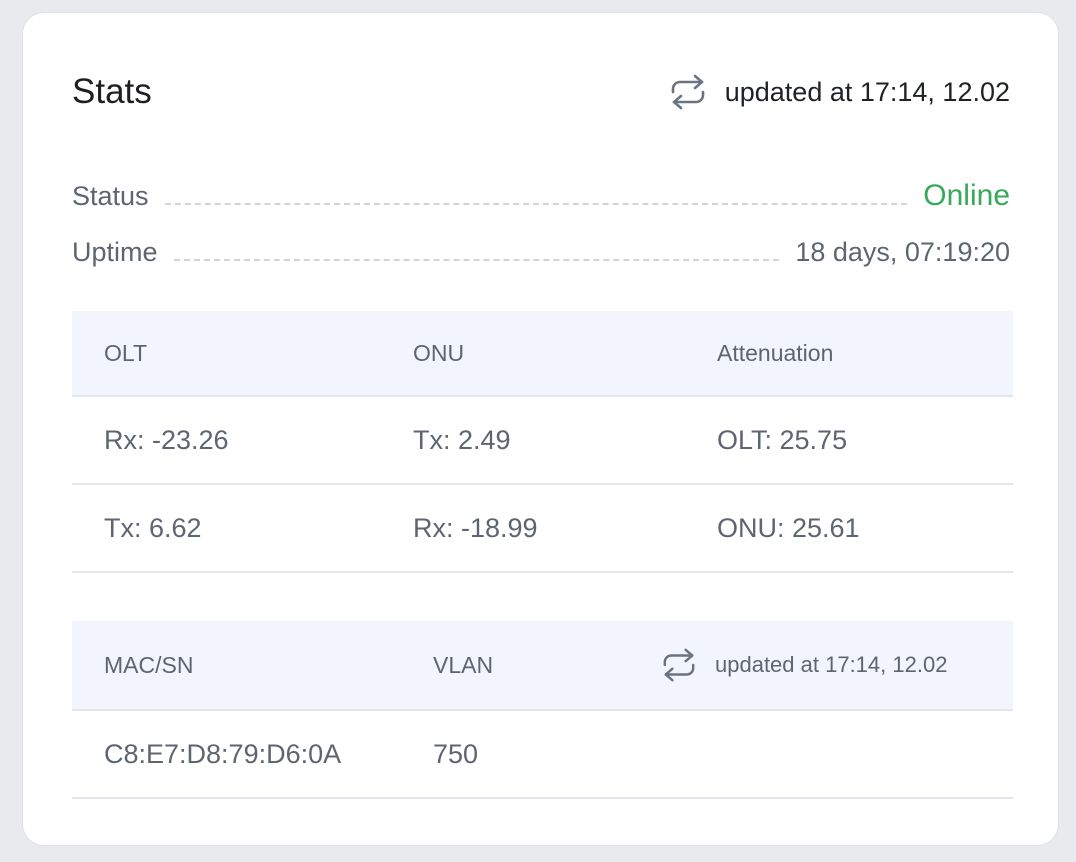 This screenshot has width=1076, height=862. What do you see at coordinates (515, 666) in the screenshot?
I see `column-header-vlan: VLAN` at bounding box center [515, 666].